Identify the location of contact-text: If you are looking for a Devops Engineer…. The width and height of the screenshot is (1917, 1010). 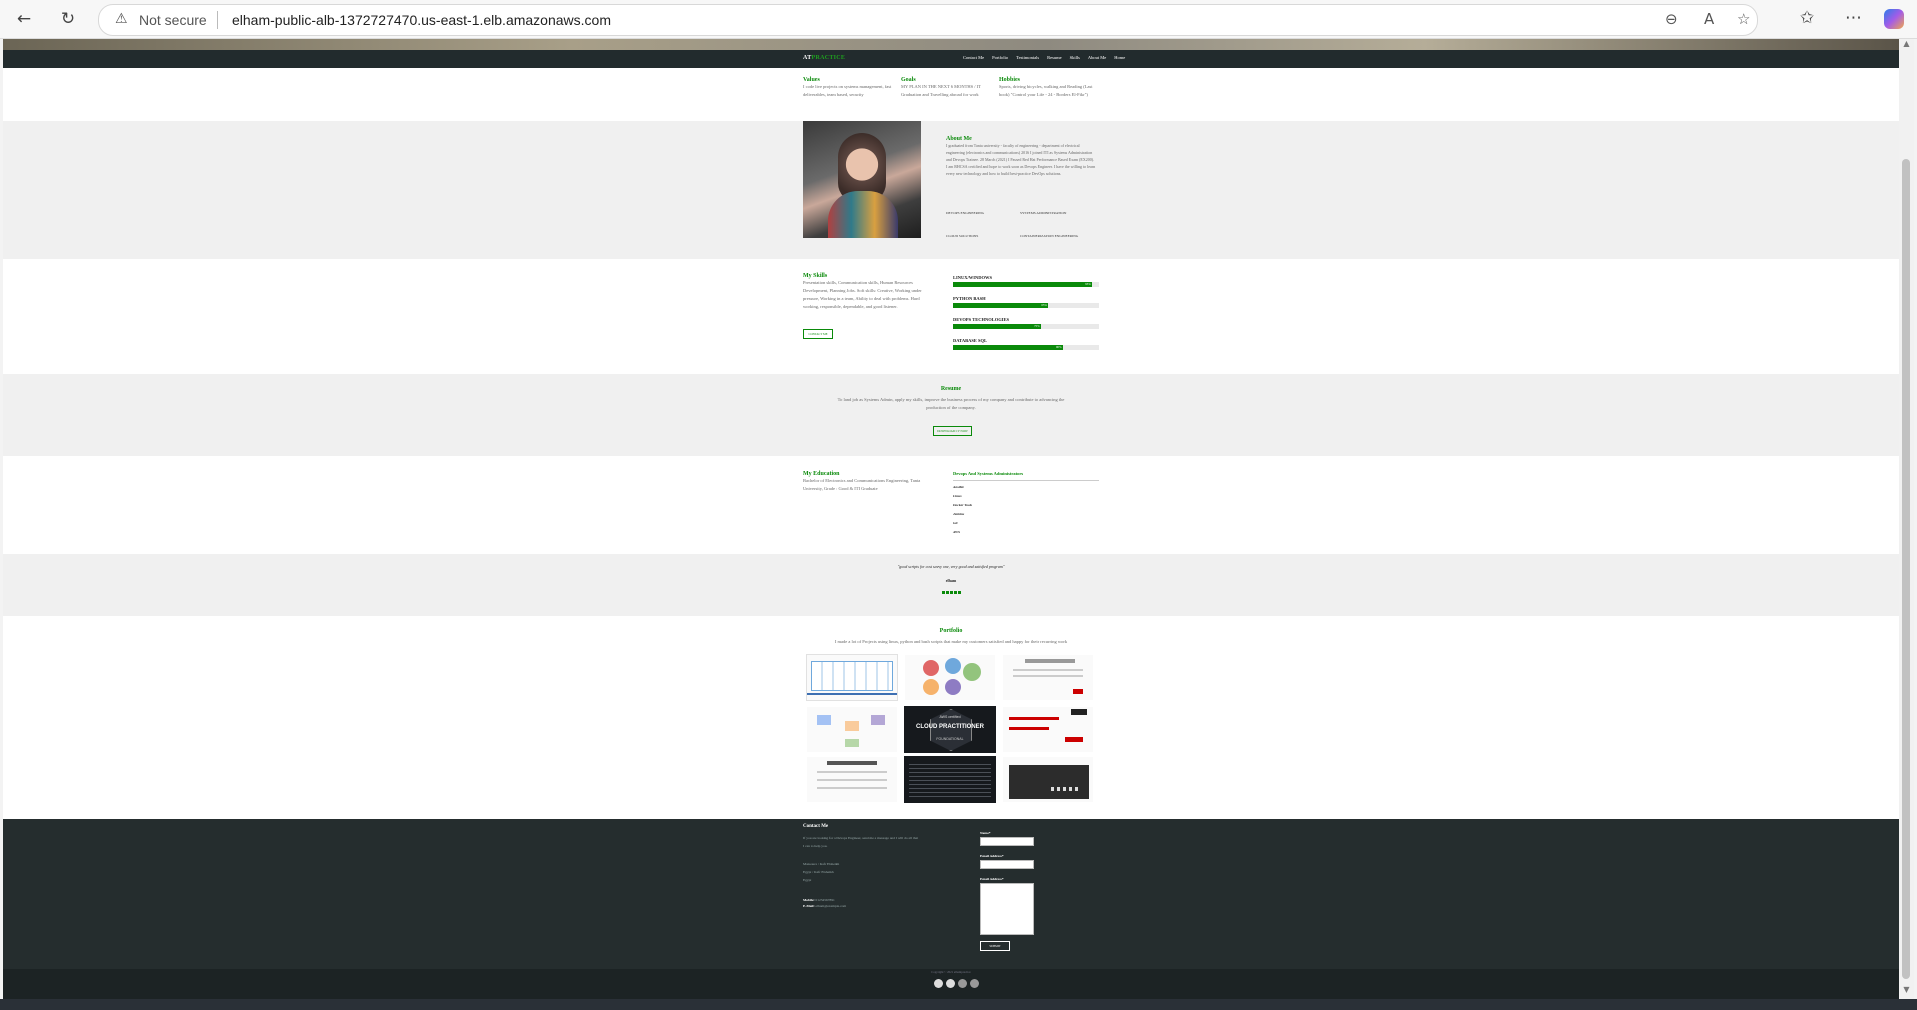
(861, 842).